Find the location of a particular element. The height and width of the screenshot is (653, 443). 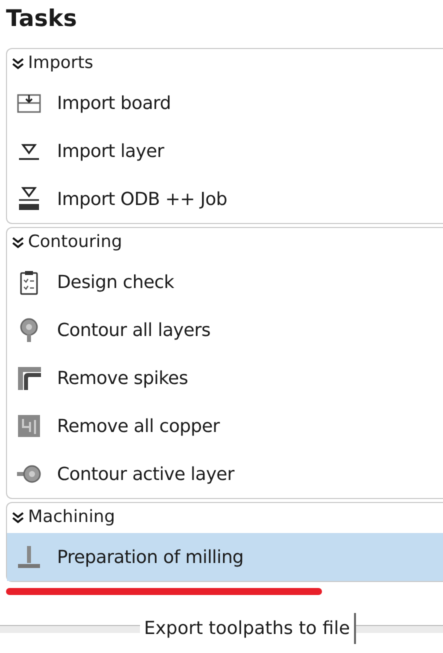

task-item: Remove all copper is located at coordinates (225, 426).